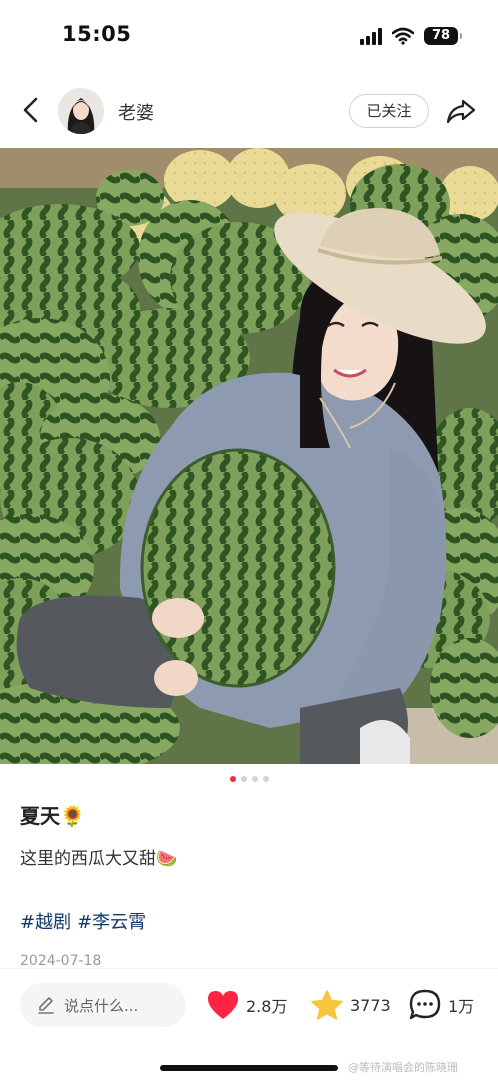 The image size is (498, 1080). Describe the element at coordinates (371, 36) in the screenshot. I see `signal-icon` at that location.